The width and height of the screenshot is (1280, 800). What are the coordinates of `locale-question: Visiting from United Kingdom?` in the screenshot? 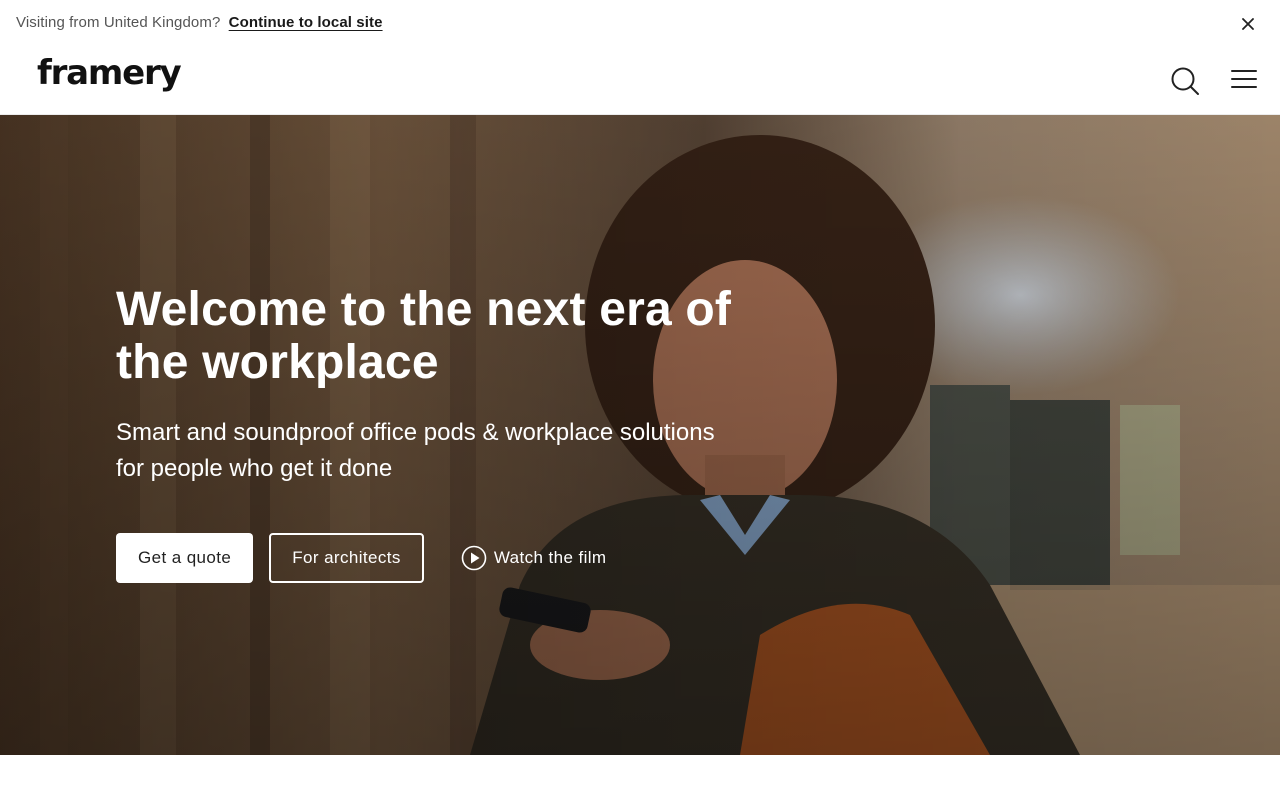 It's located at (118, 22).